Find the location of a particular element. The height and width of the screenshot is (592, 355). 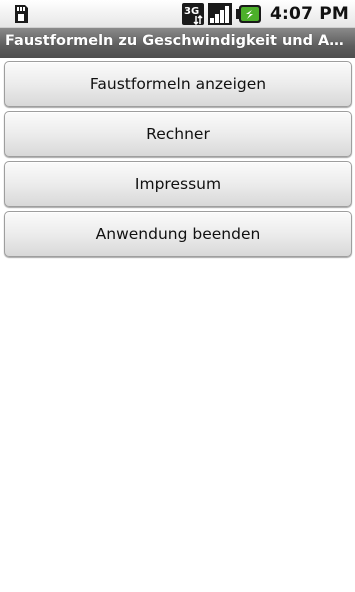

clock: 4:07 PM is located at coordinates (309, 14).